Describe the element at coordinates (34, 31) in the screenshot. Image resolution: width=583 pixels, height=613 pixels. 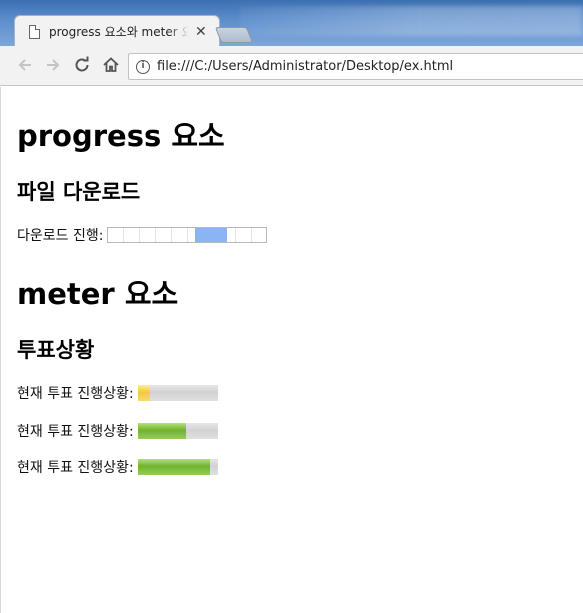
I see `page-icon` at that location.